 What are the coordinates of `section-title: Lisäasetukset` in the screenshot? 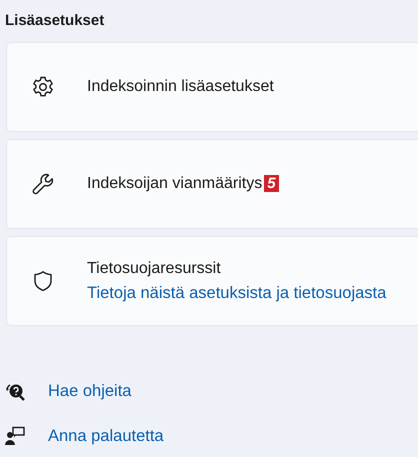 It's located at (54, 20).